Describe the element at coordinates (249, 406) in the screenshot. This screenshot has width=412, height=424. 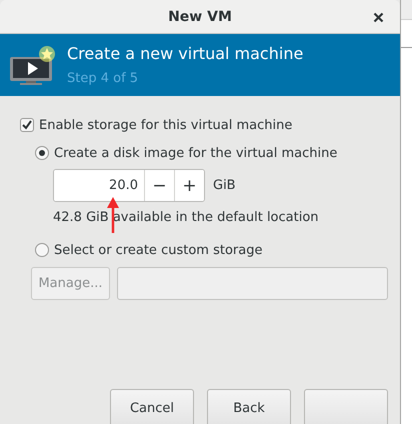
I see `dialog-button: Back` at that location.